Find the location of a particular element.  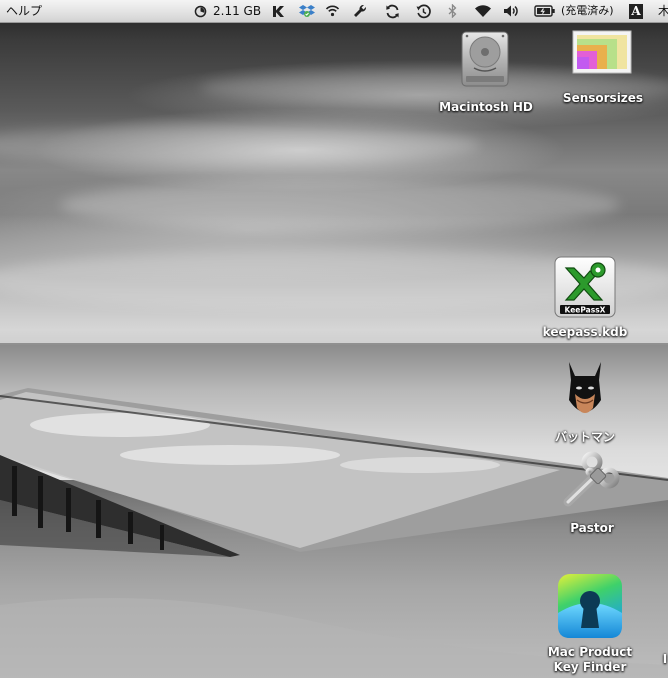

macintosh-hd-label: Macintosh HD is located at coordinates (486, 107).